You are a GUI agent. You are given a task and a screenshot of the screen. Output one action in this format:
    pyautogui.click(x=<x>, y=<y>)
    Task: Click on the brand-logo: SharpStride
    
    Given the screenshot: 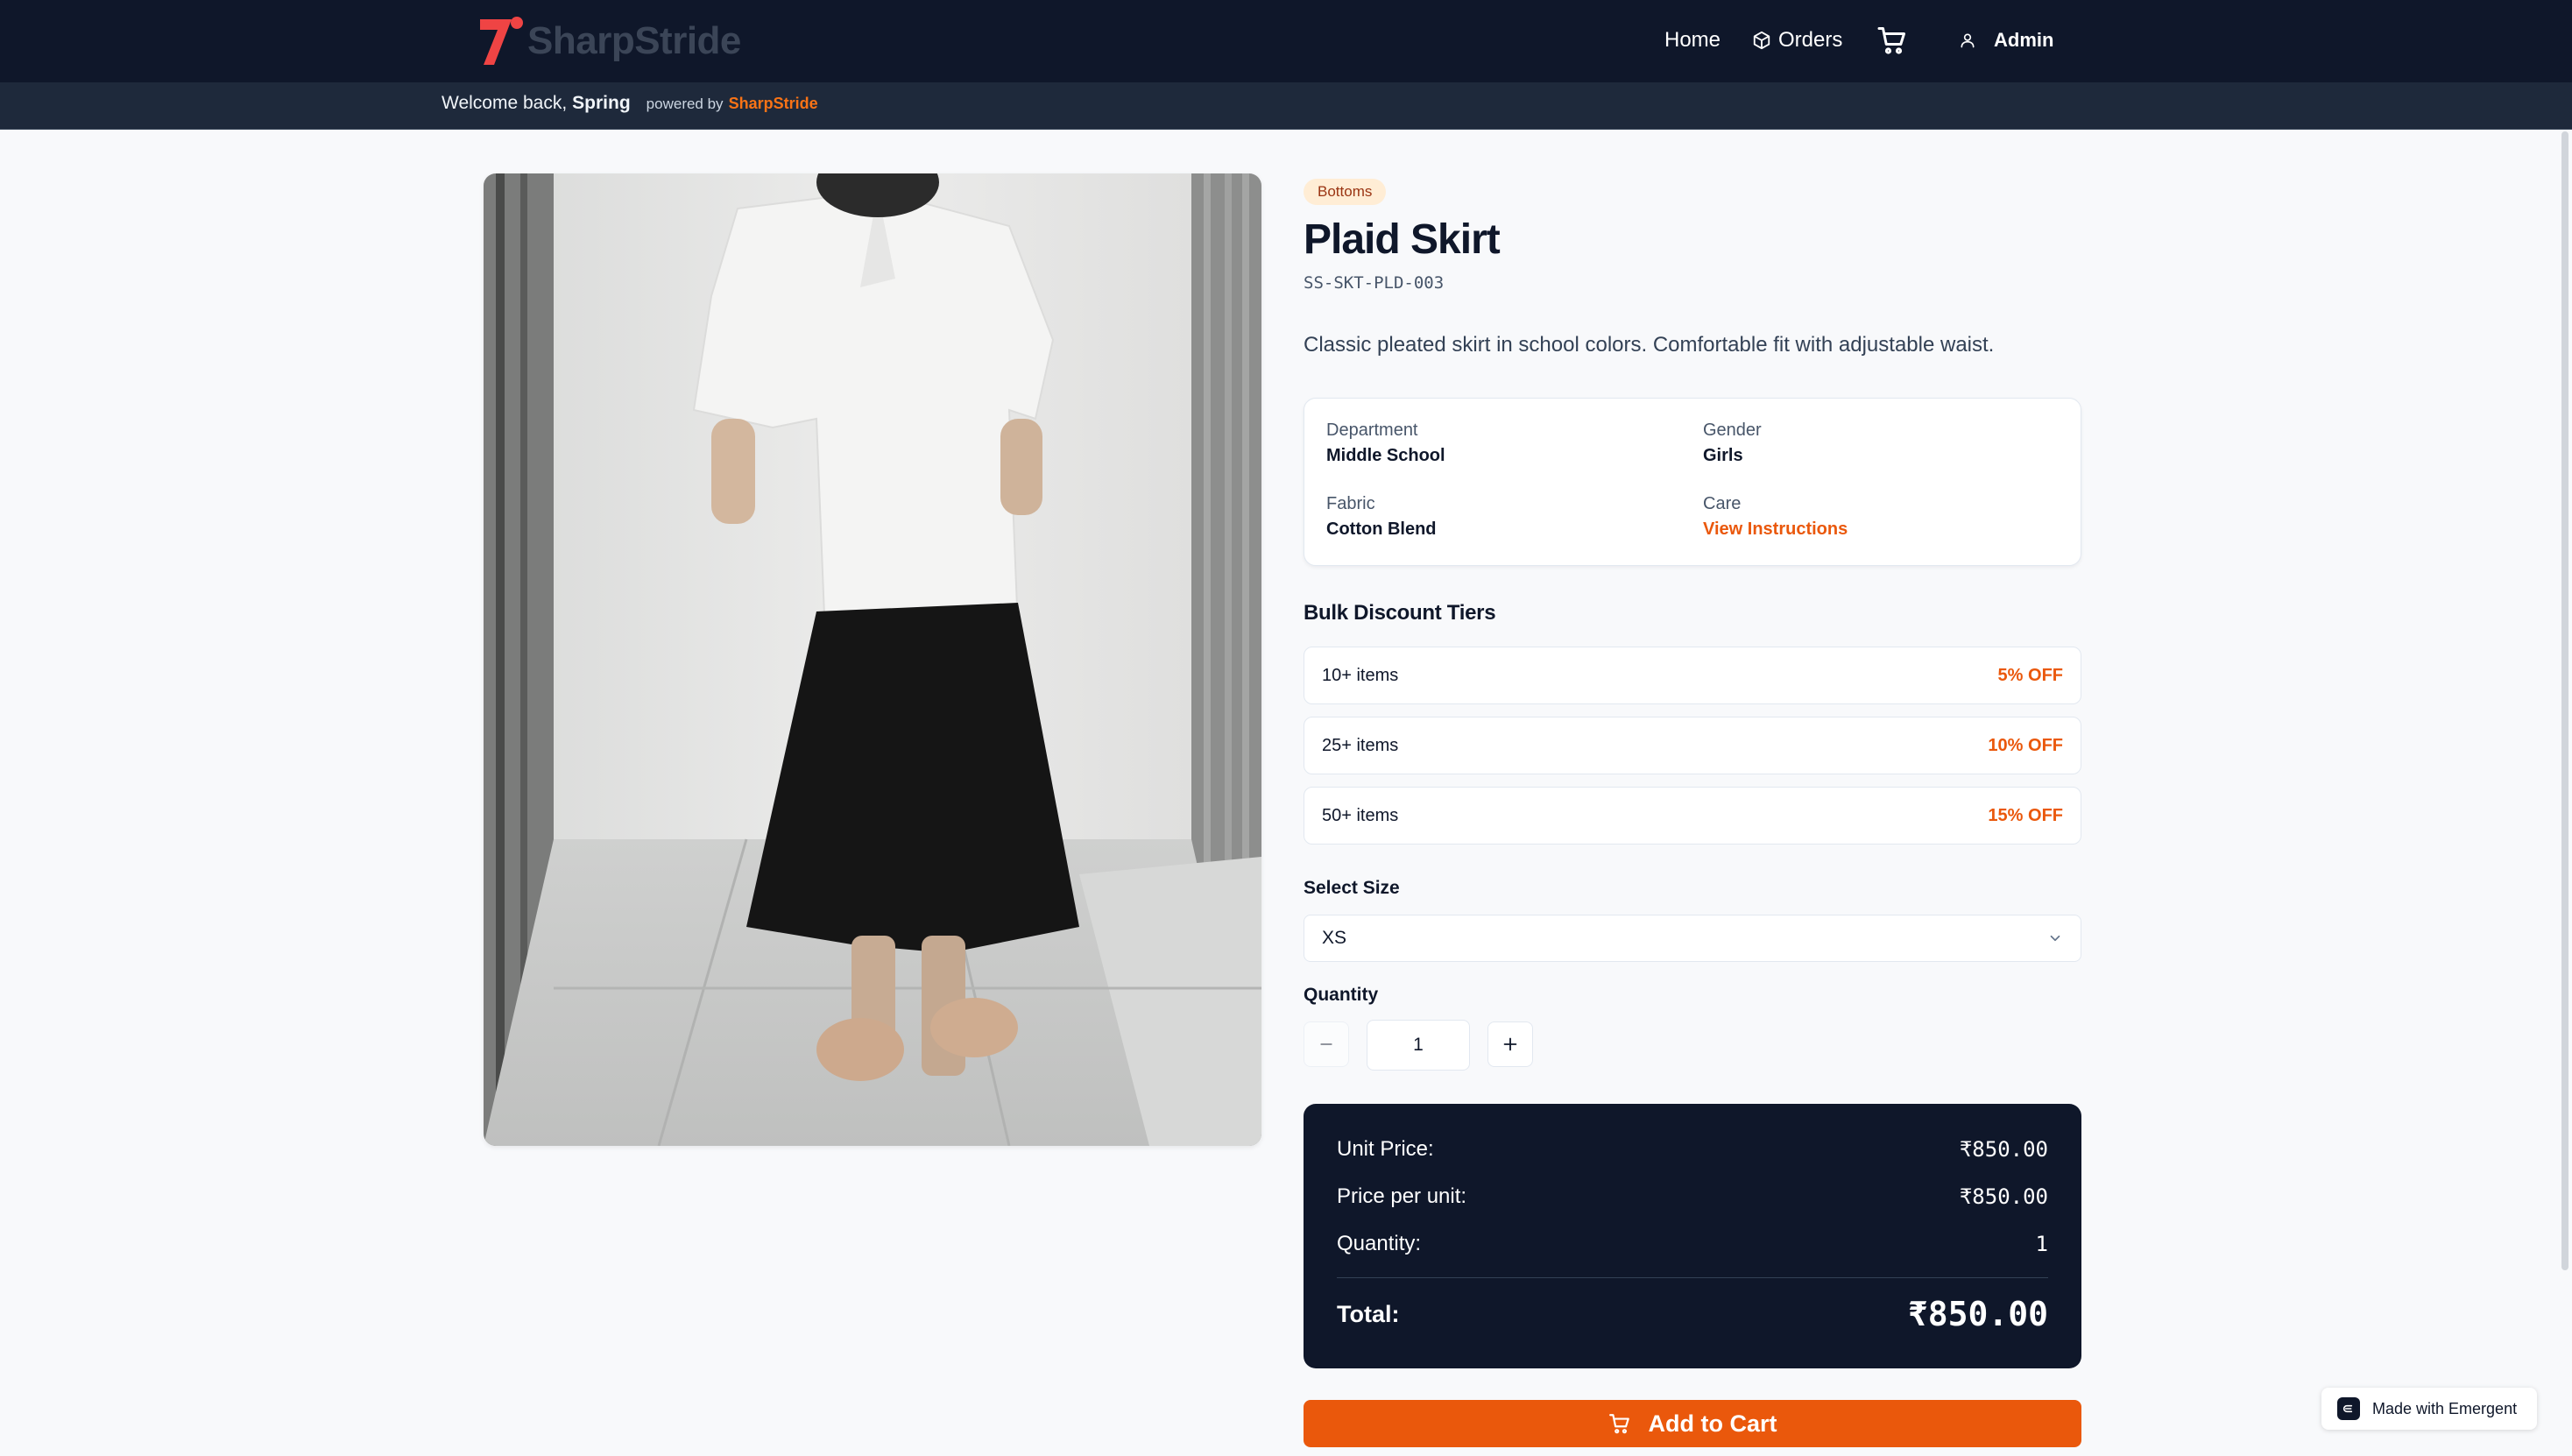 What is the action you would take?
    pyautogui.click(x=610, y=41)
    